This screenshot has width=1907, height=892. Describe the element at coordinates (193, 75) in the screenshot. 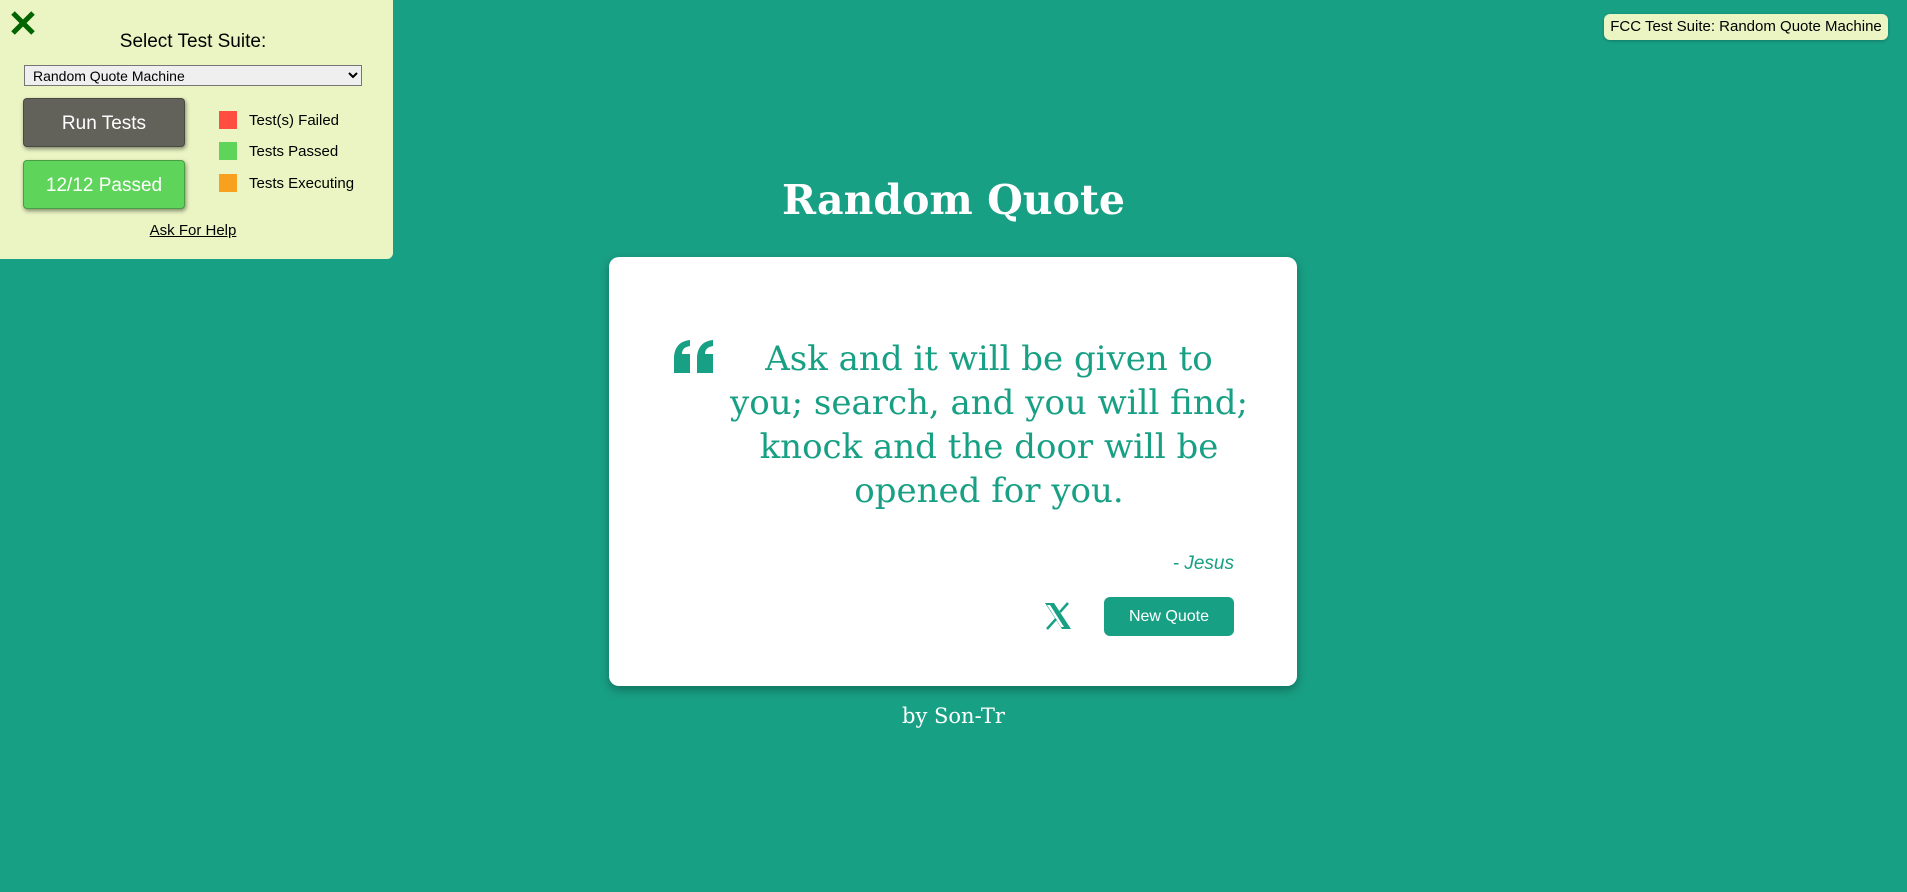

I see `test-suite-select: Random Quote Machine` at that location.